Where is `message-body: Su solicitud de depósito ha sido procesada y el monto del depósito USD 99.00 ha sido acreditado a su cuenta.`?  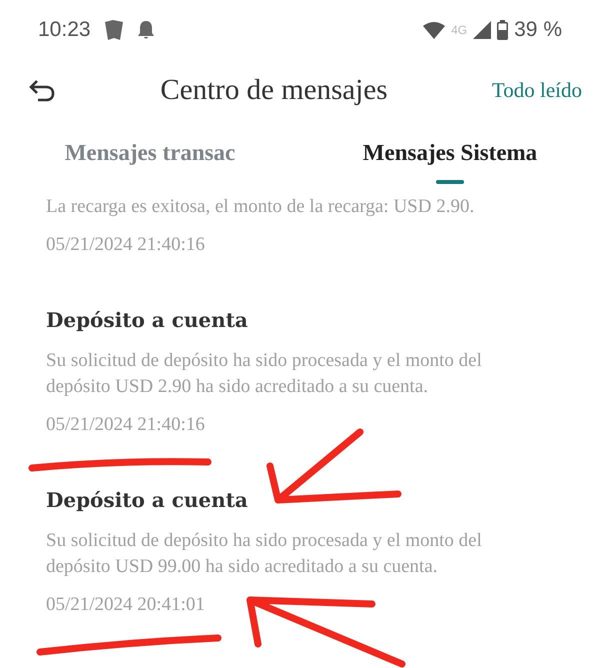 message-body: Su solicitud de depósito ha sido procesada y el monto del depósito USD 99.00 ha sido acreditado a su cuenta. is located at coordinates (264, 554).